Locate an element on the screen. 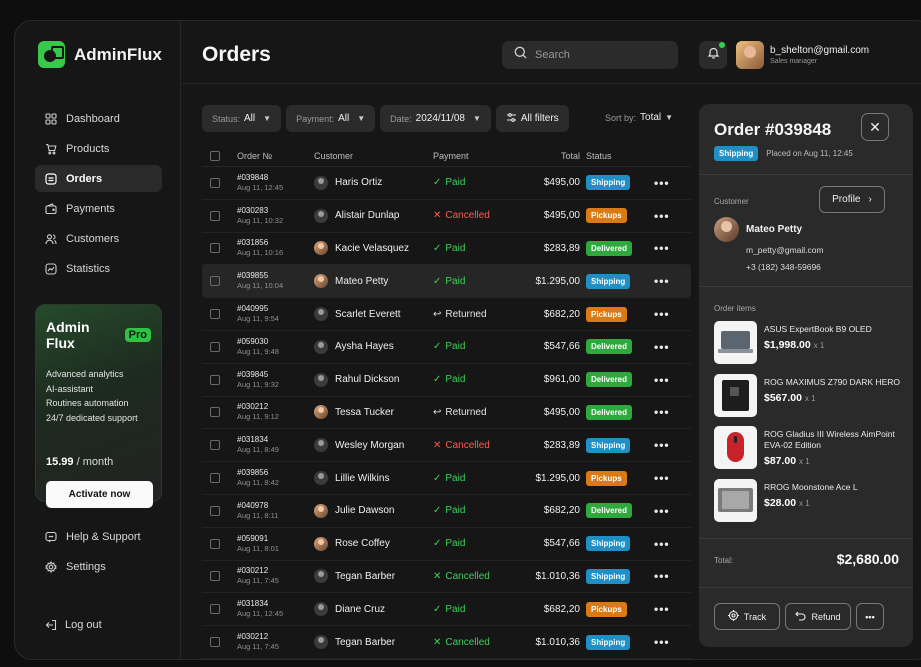 This screenshot has width=921, height=667. sidebar-item-label: Settings is located at coordinates (86, 566).